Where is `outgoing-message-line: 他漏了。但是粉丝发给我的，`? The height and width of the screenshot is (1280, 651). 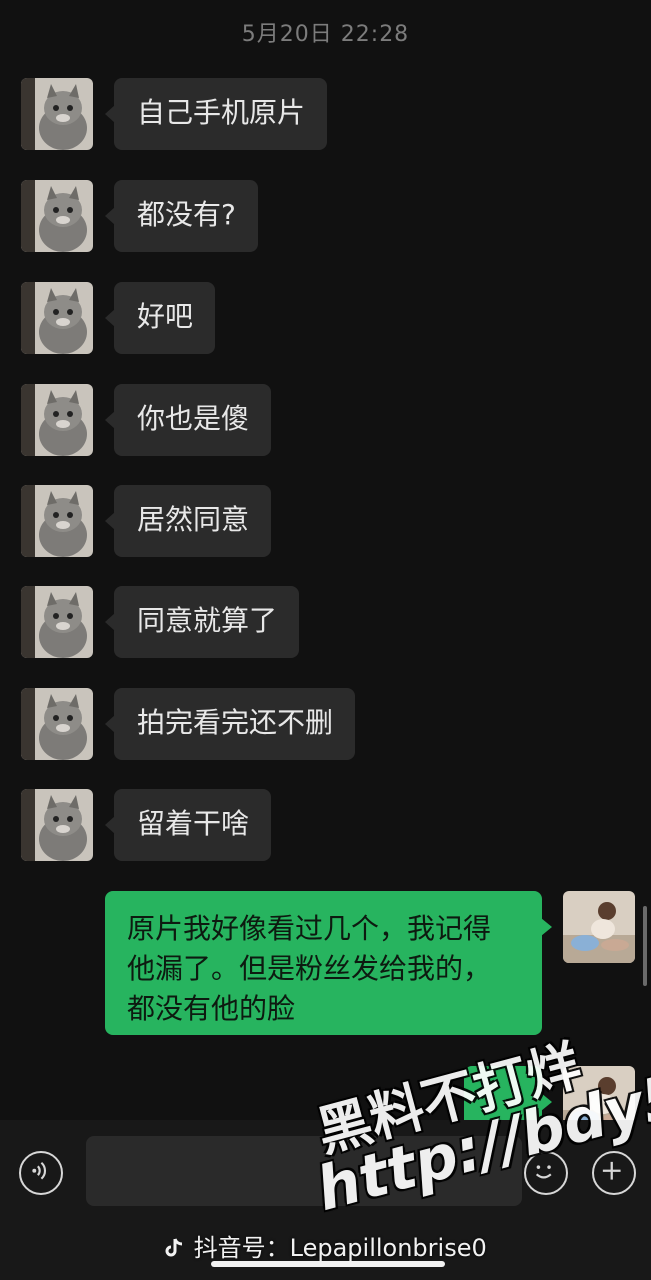
outgoing-message-line: 他漏了。但是粉丝发给我的， is located at coordinates (309, 968).